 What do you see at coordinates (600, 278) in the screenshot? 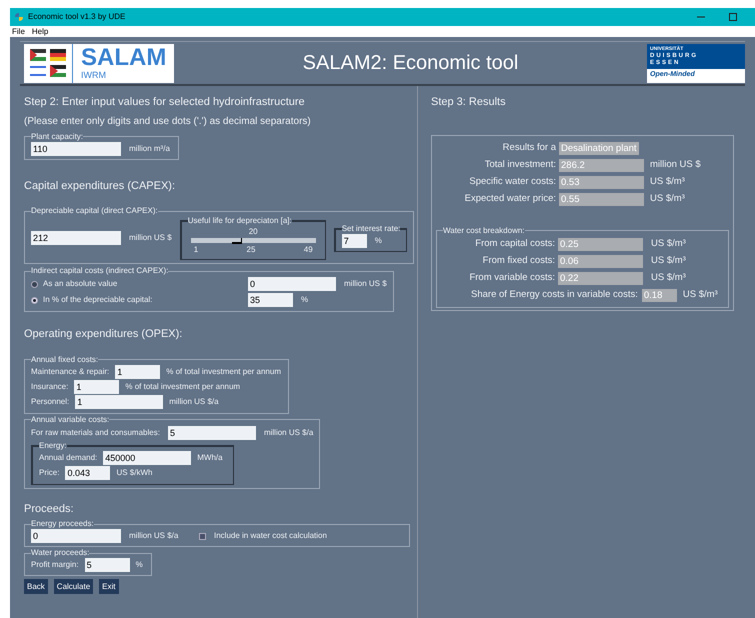
I see `result-value: 0.22` at bounding box center [600, 278].